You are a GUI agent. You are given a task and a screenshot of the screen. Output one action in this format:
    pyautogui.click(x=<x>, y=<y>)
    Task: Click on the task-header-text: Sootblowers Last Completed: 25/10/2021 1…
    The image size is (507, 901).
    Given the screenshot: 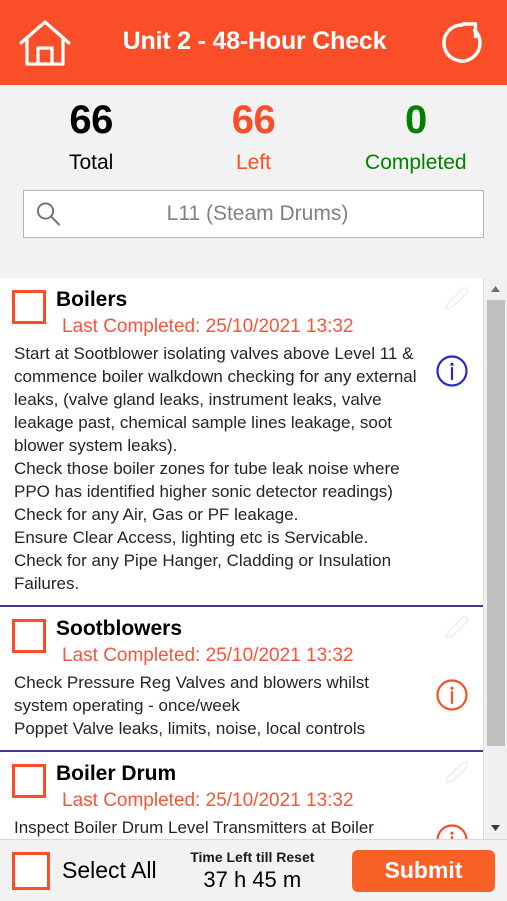 What is the action you would take?
    pyautogui.click(x=269, y=642)
    